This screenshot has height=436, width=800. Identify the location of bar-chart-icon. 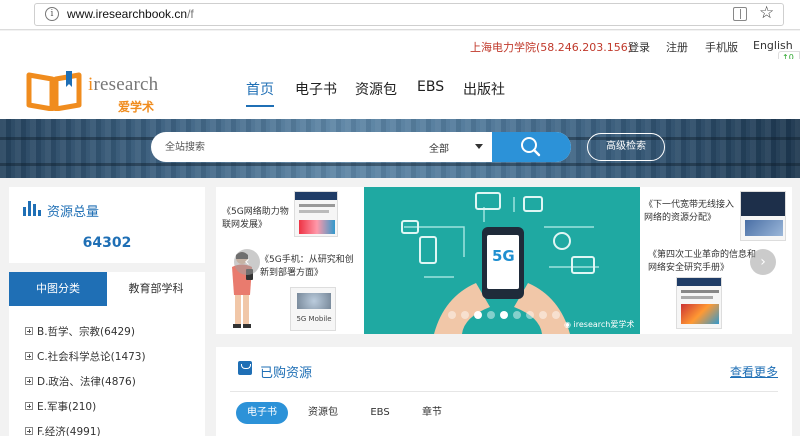
(32, 208).